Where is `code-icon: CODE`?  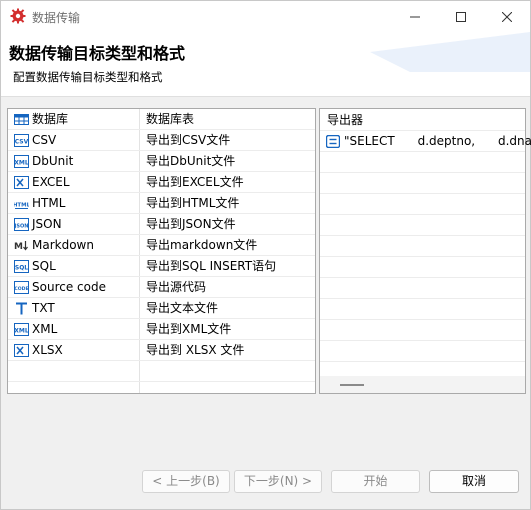 code-icon: CODE is located at coordinates (21, 287).